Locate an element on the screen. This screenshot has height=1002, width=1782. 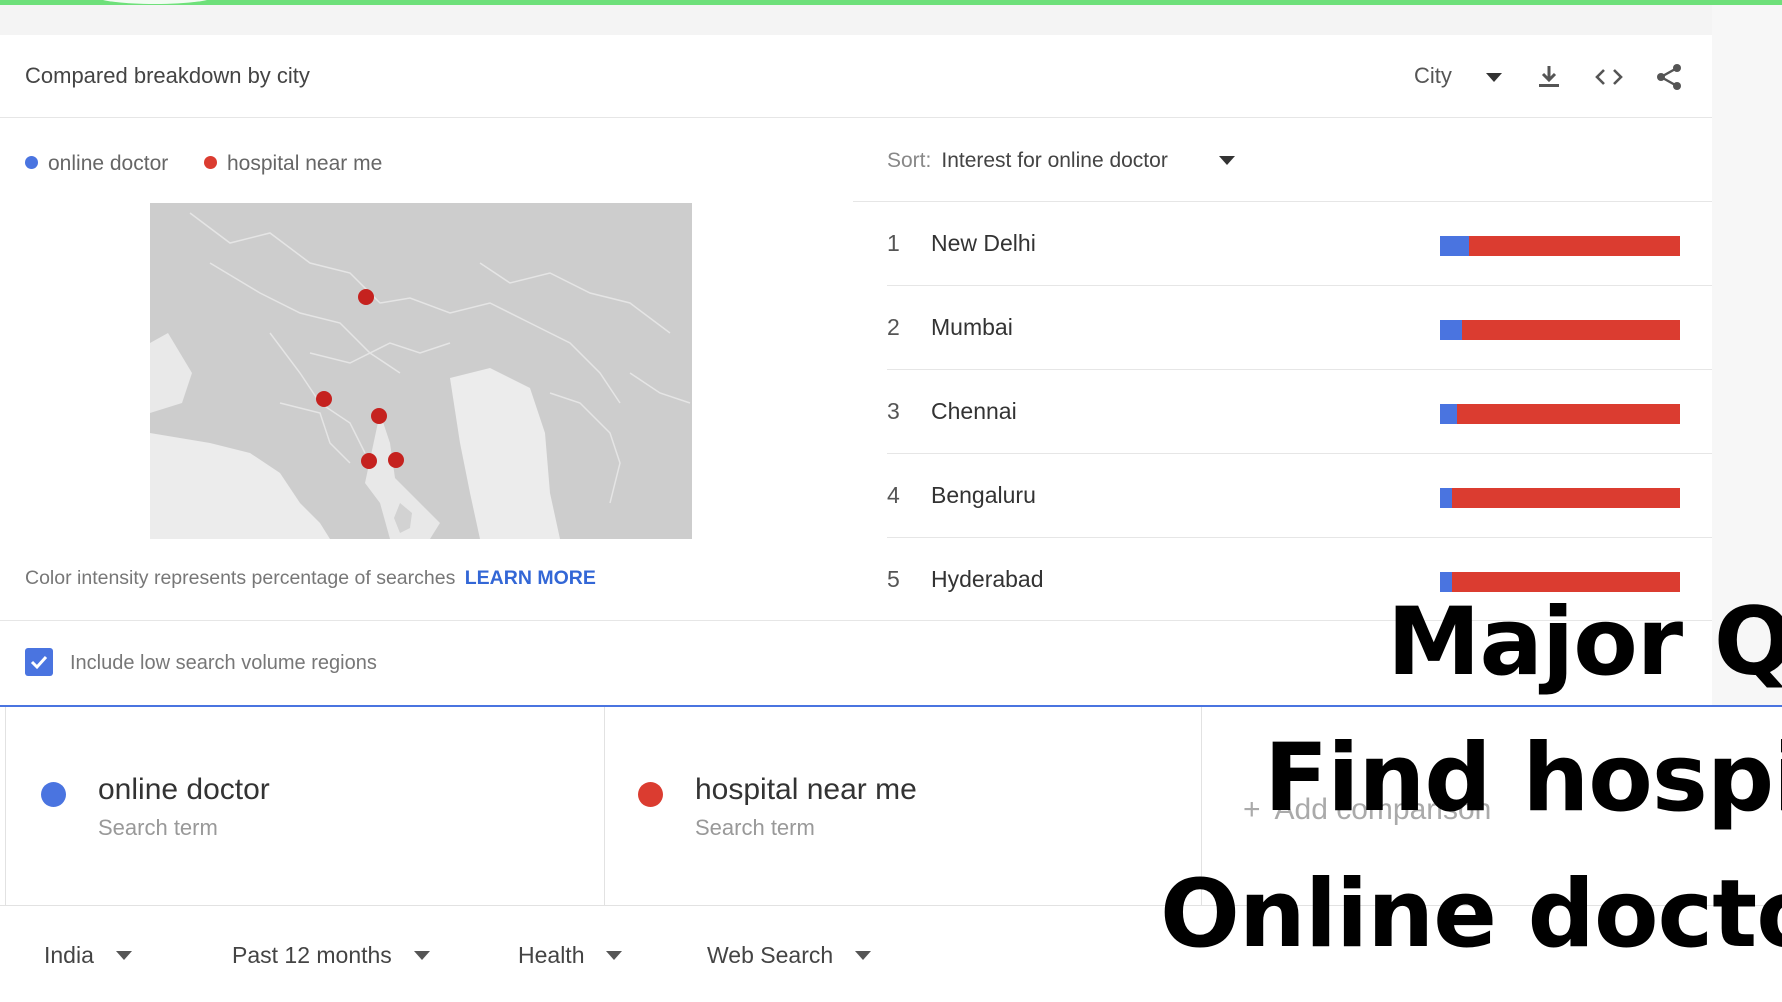
card-header: Compared breakdown by city City is located at coordinates (856, 76).